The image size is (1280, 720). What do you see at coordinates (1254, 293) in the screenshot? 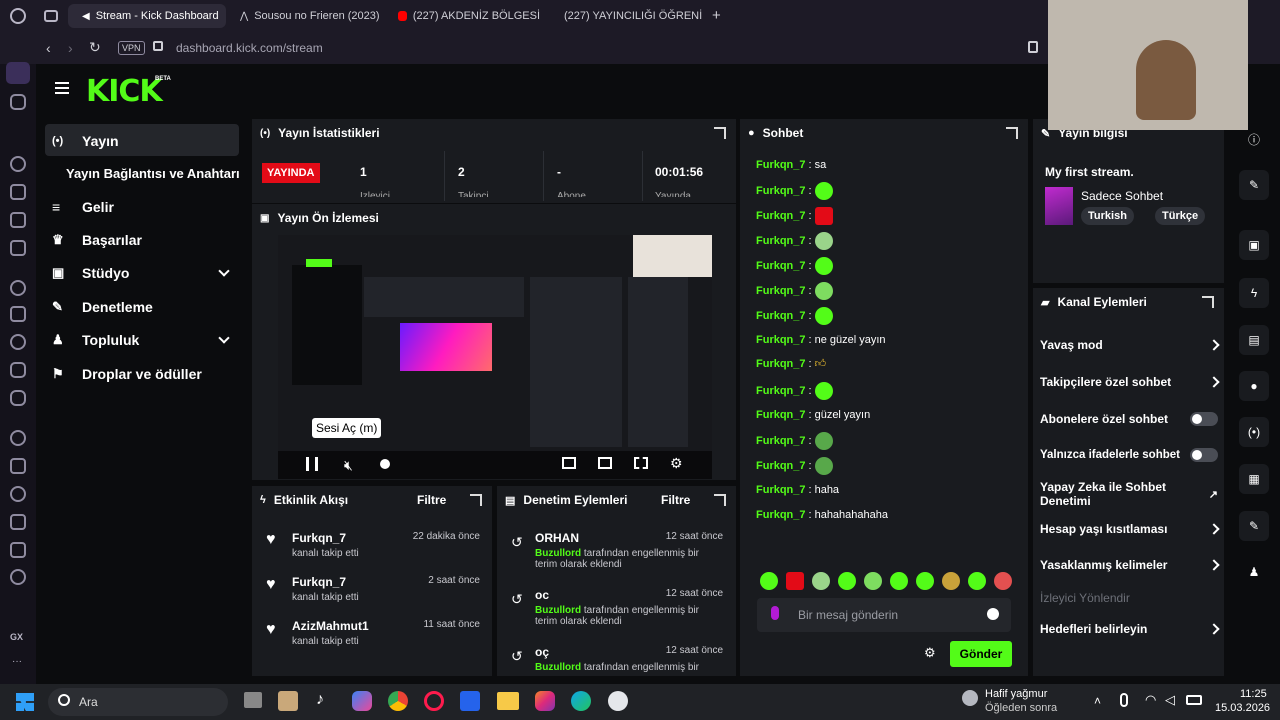
I see `bolt-icon: ϟ` at bounding box center [1254, 293].